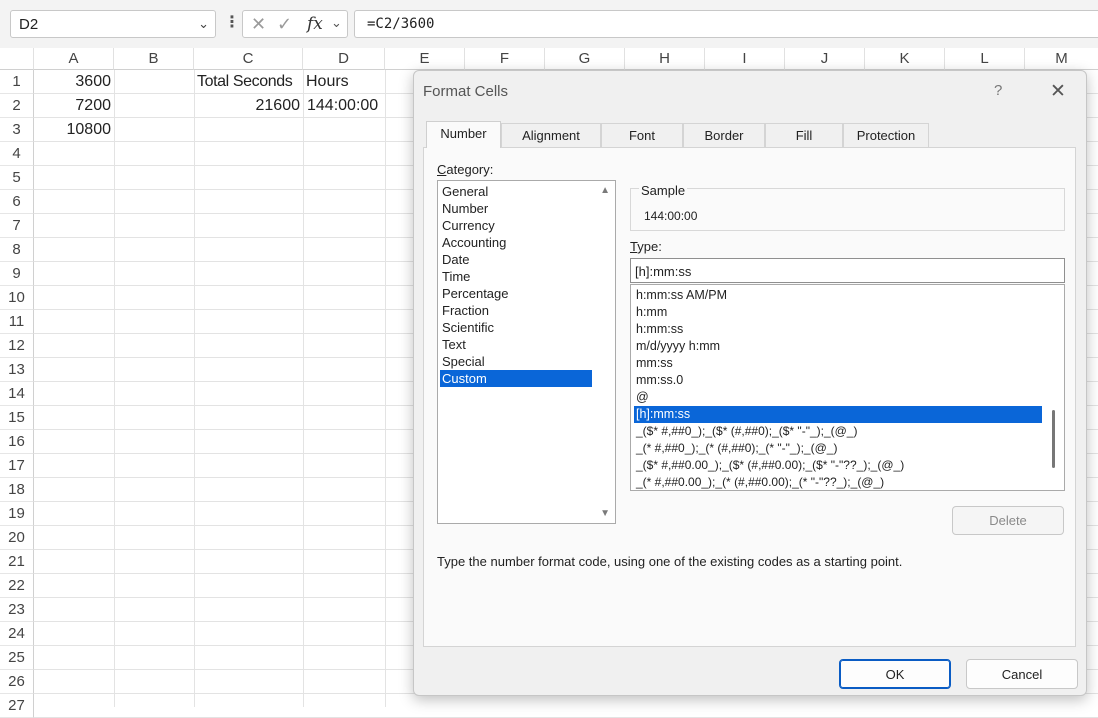 The width and height of the screenshot is (1098, 718). What do you see at coordinates (605, 190) in the screenshot?
I see `scroll-up-icon: ▲` at bounding box center [605, 190].